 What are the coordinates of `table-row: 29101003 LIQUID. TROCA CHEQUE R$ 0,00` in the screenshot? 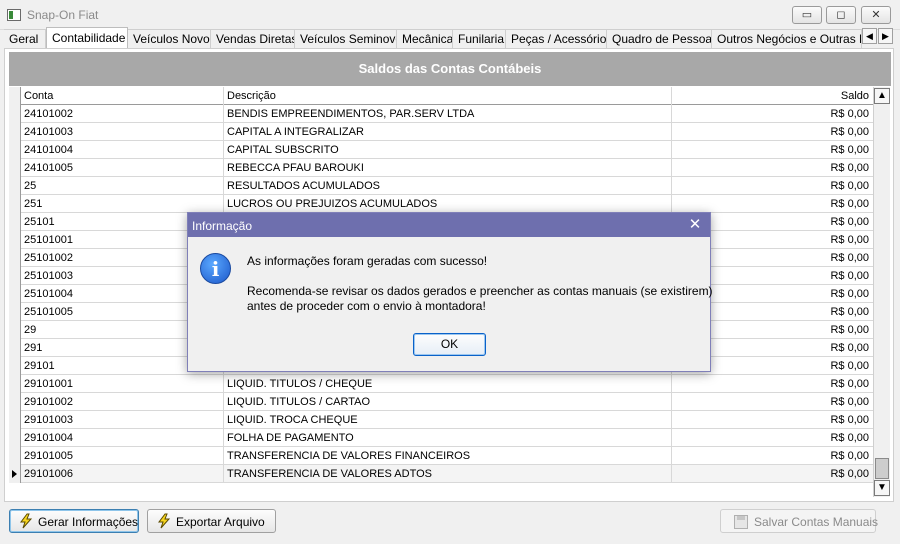 It's located at (441, 420).